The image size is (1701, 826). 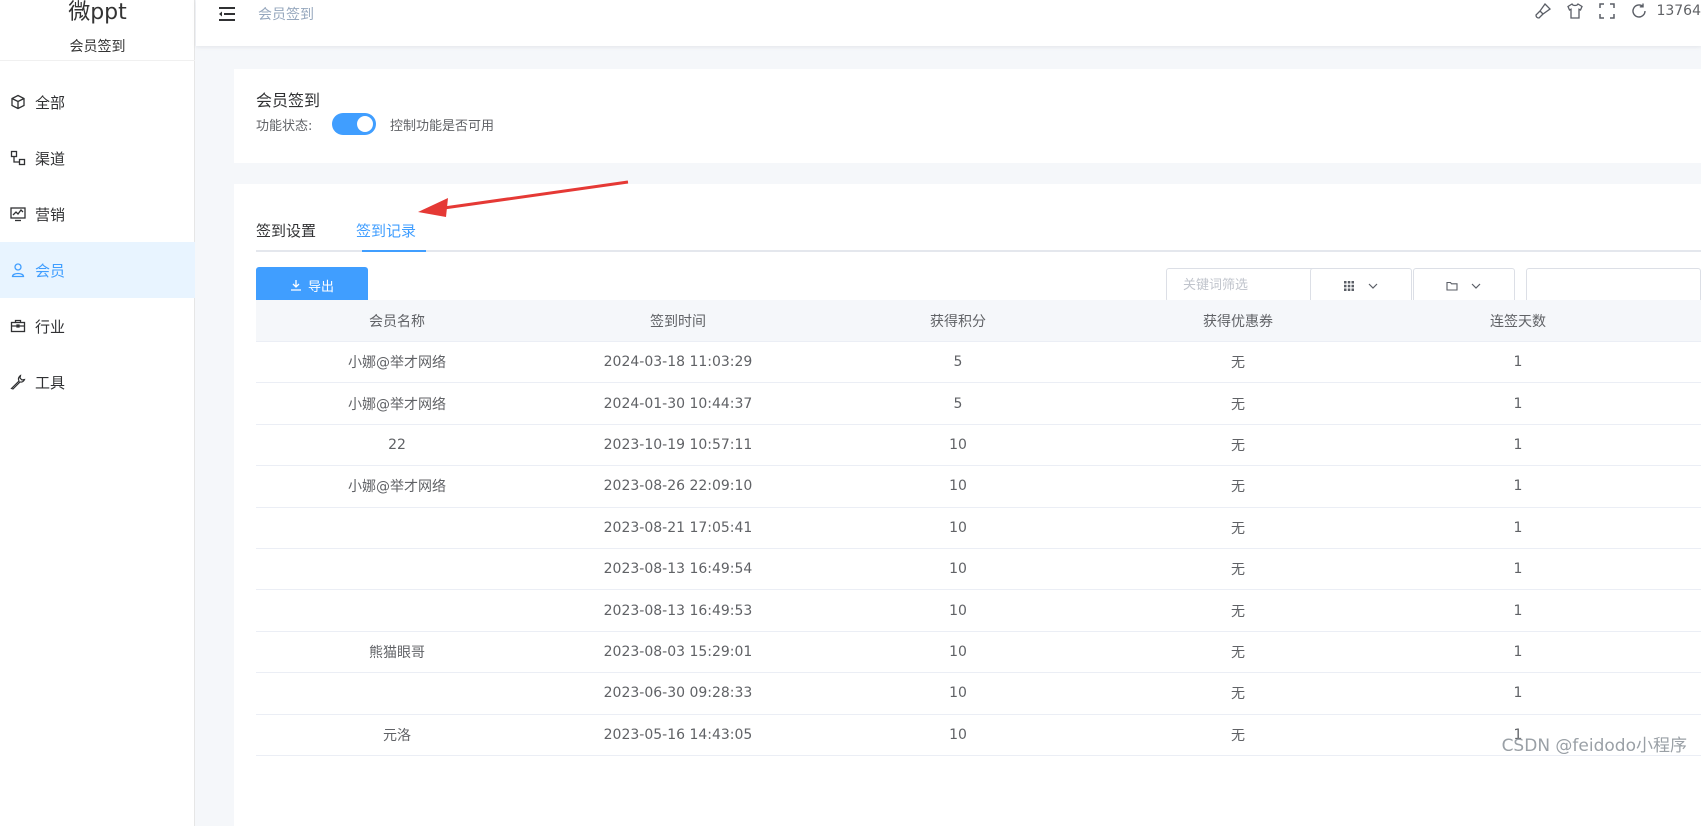 What do you see at coordinates (97, 326) in the screenshot?
I see `sidebar-item-industry: 行业` at bounding box center [97, 326].